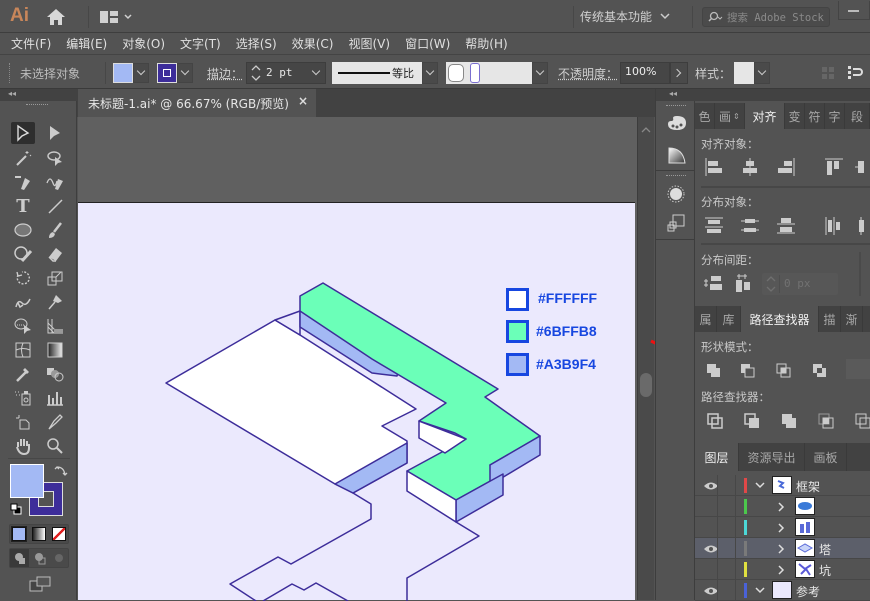  I want to click on tab-stroke: 描, so click(830, 319).